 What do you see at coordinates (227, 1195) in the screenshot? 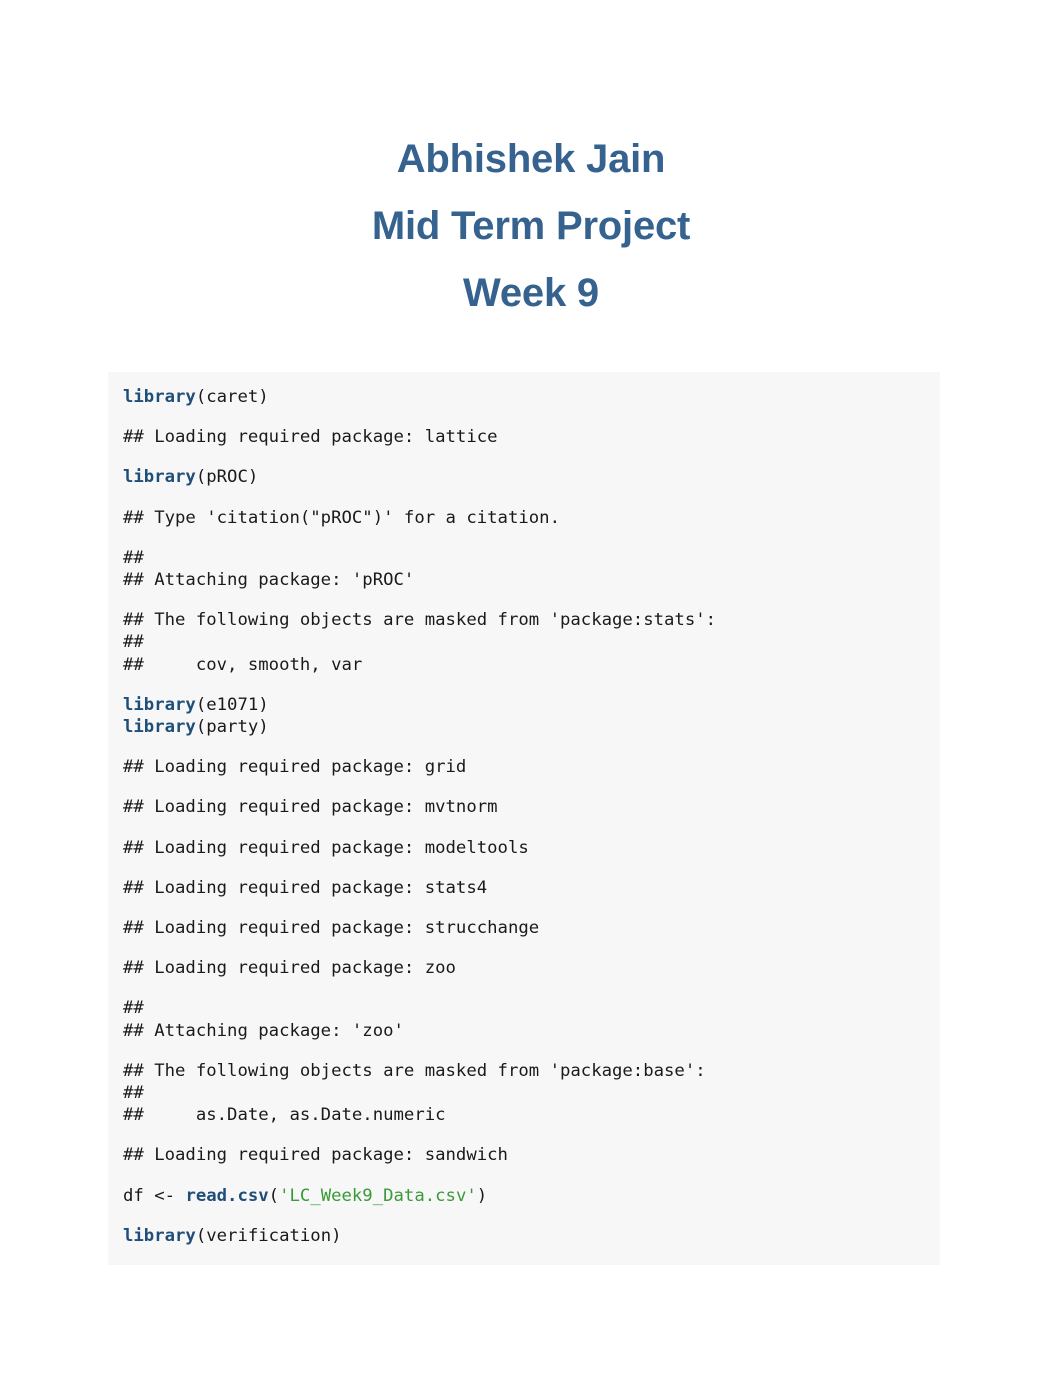
I see `code-keyword: read.csv` at bounding box center [227, 1195].